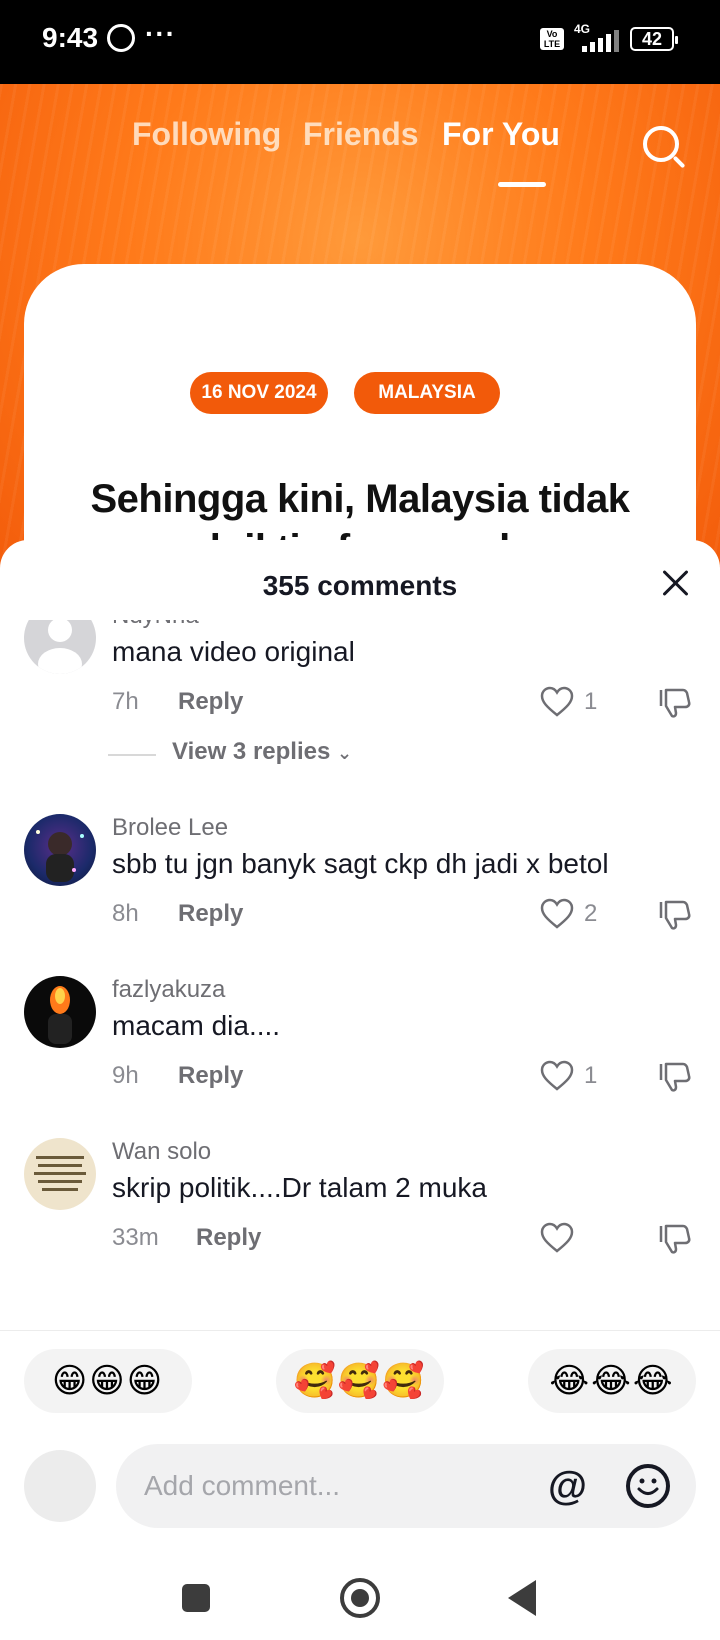 This screenshot has width=720, height=1640. I want to click on comment-username: Brolee Lee, so click(170, 828).